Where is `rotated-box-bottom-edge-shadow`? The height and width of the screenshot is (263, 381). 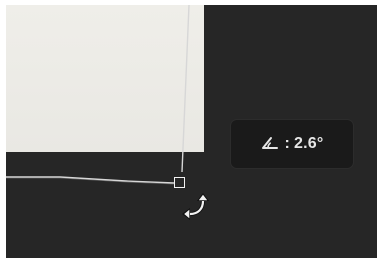
rotated-box-bottom-edge-shadow is located at coordinates (90, 181).